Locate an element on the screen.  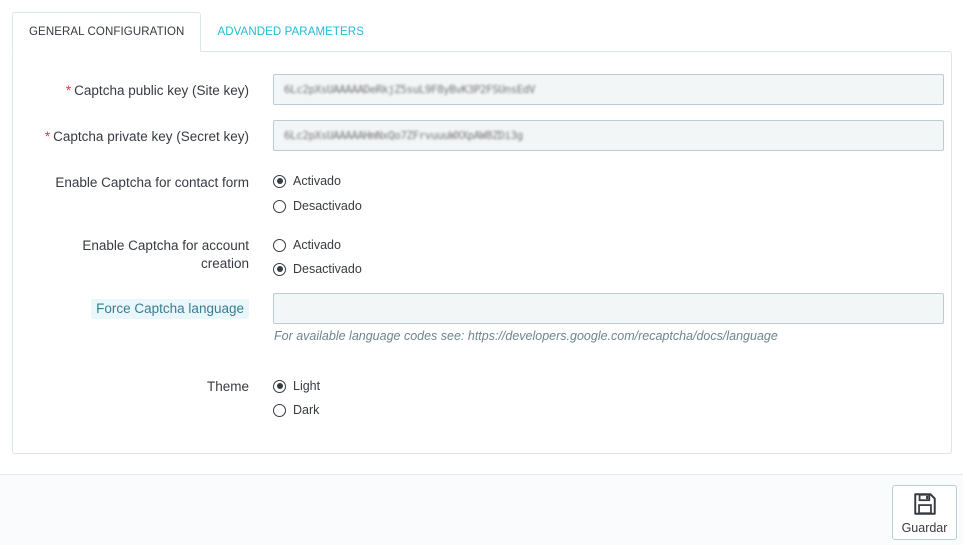
tab-general-configuration: General configuration is located at coordinates (107, 32).